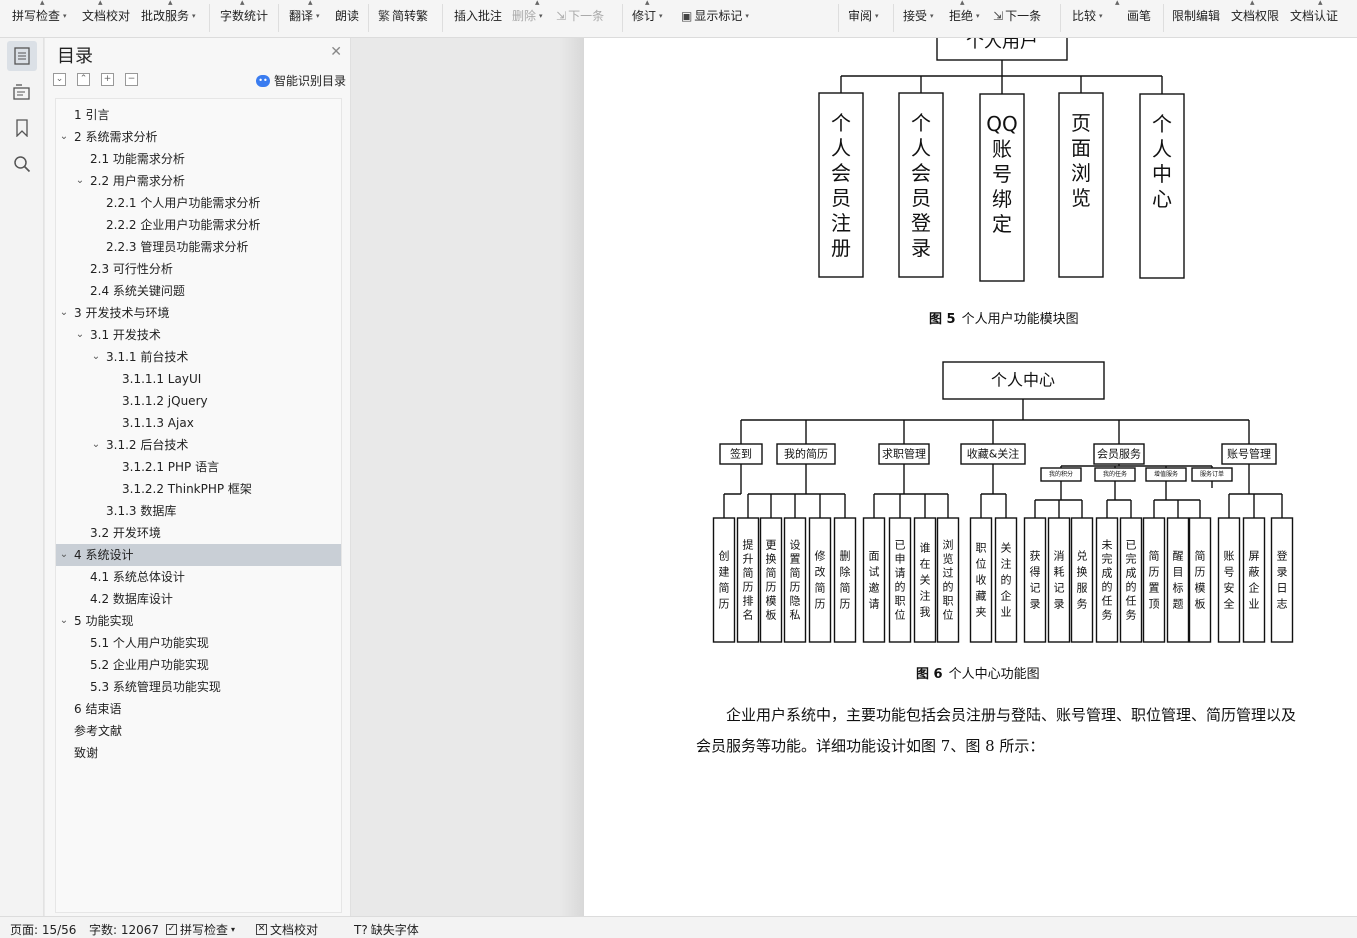 This screenshot has width=1357, height=938. Describe the element at coordinates (1002, 199) in the screenshot. I see `diagram-child-label: 绑` at that location.